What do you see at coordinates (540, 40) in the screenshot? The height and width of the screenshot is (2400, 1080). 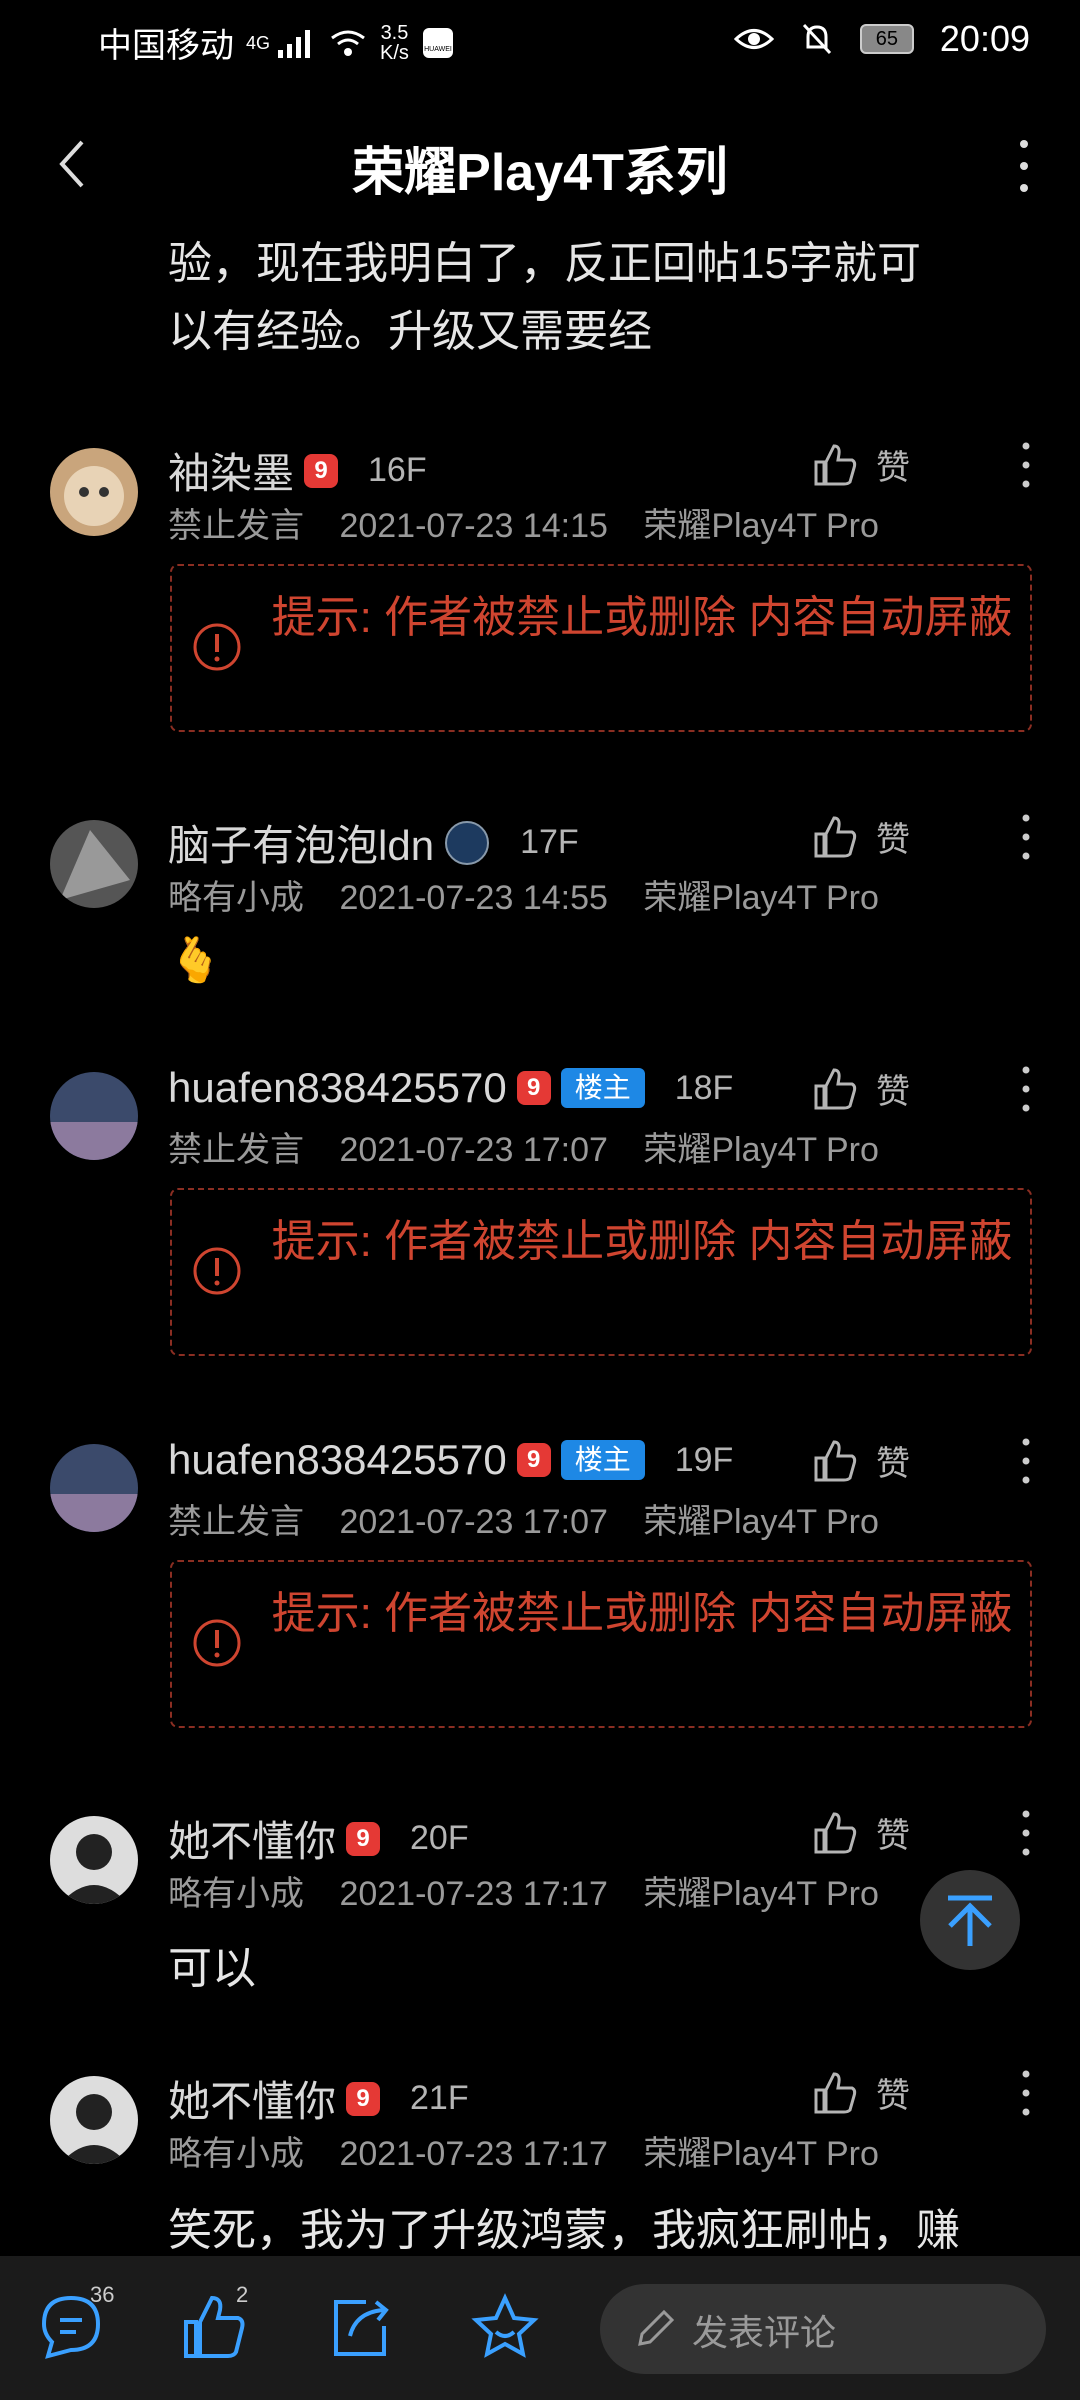 I see `status-bar: 中国移动 4G 3.5 K/s HUAWEI 65 20:09` at bounding box center [540, 40].